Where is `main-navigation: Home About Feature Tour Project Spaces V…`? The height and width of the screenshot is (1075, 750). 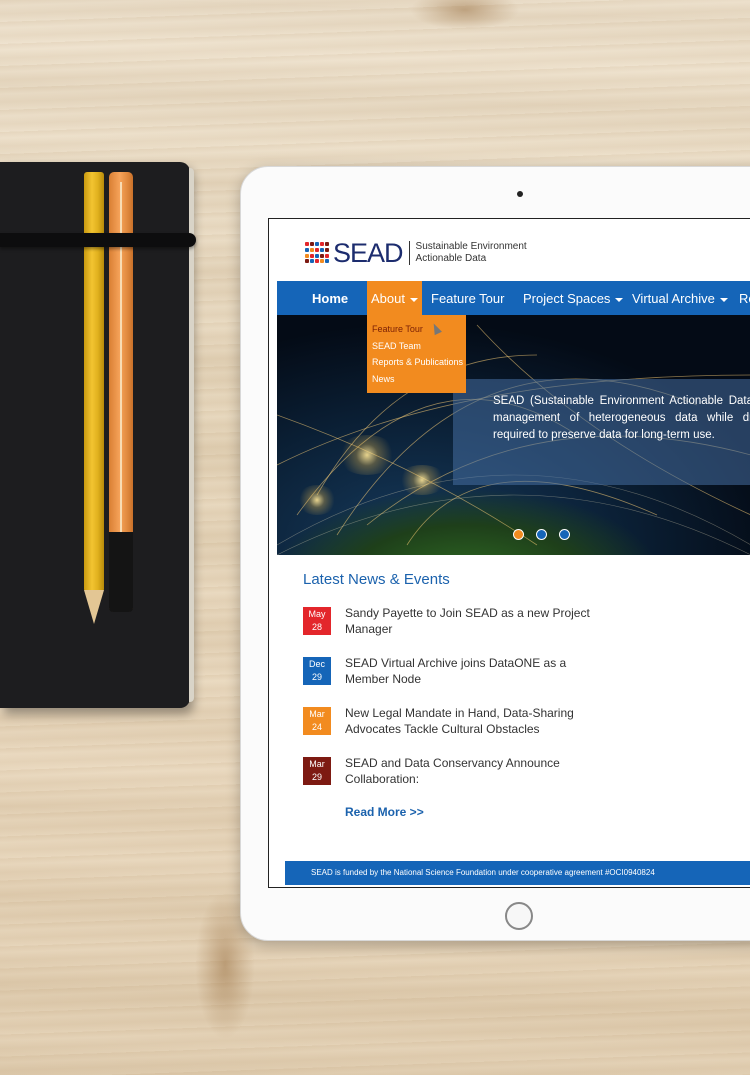
main-navigation: Home About Feature Tour Project Spaces V… is located at coordinates (513, 298).